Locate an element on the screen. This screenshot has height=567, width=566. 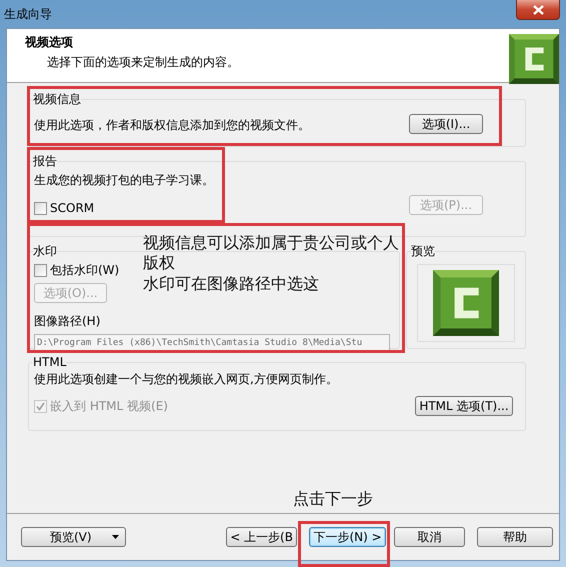
page-subtitle: 选择下面的选项来定制生成的内容。 is located at coordinates (143, 62).